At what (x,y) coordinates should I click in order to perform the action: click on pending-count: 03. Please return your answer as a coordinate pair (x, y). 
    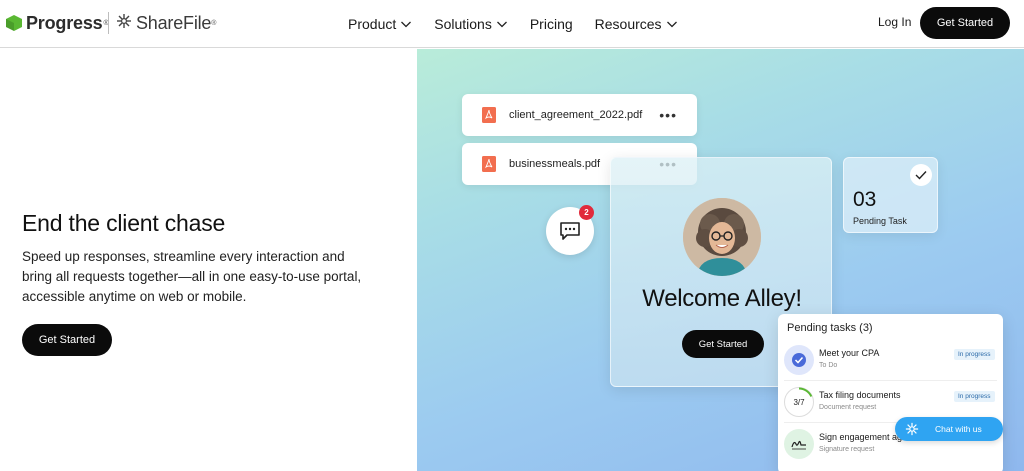
    Looking at the image, I should click on (865, 199).